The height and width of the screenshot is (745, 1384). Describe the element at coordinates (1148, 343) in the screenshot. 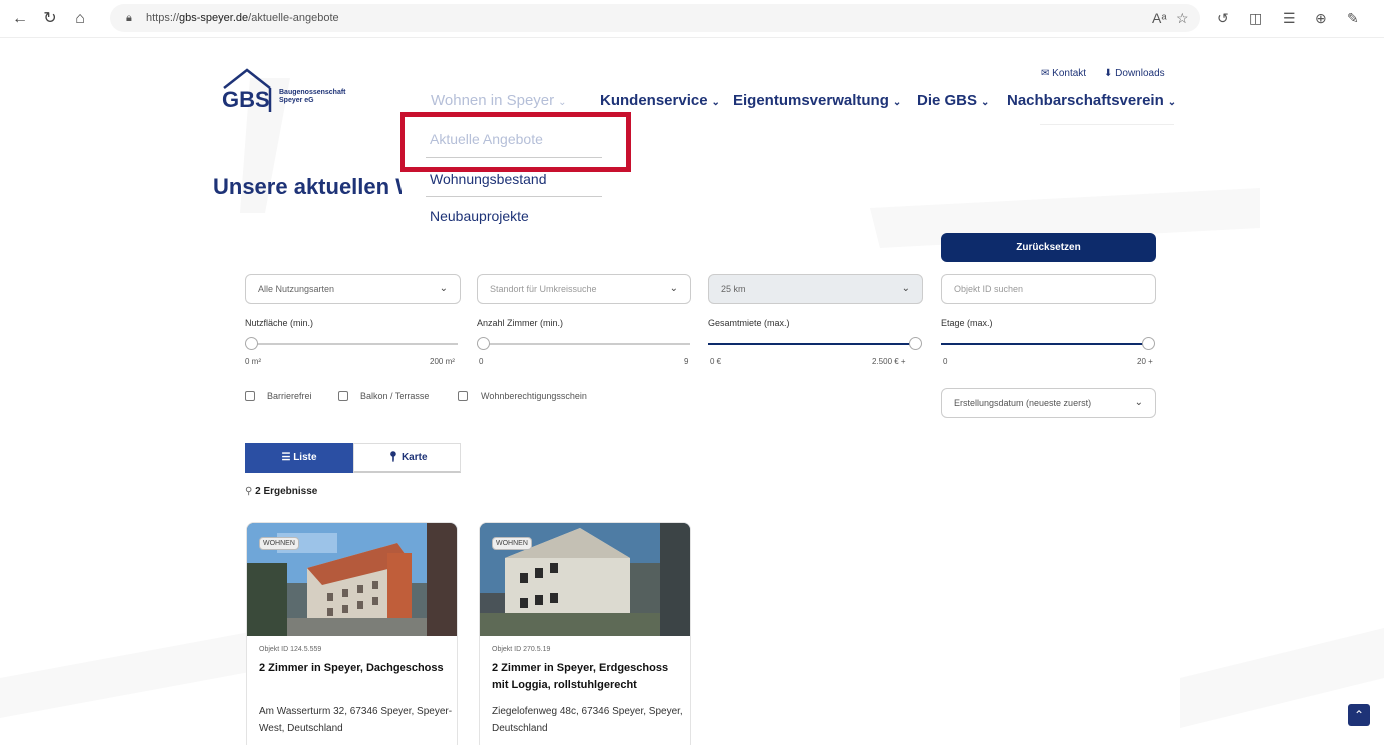

I see `floor-slider-handle` at that location.